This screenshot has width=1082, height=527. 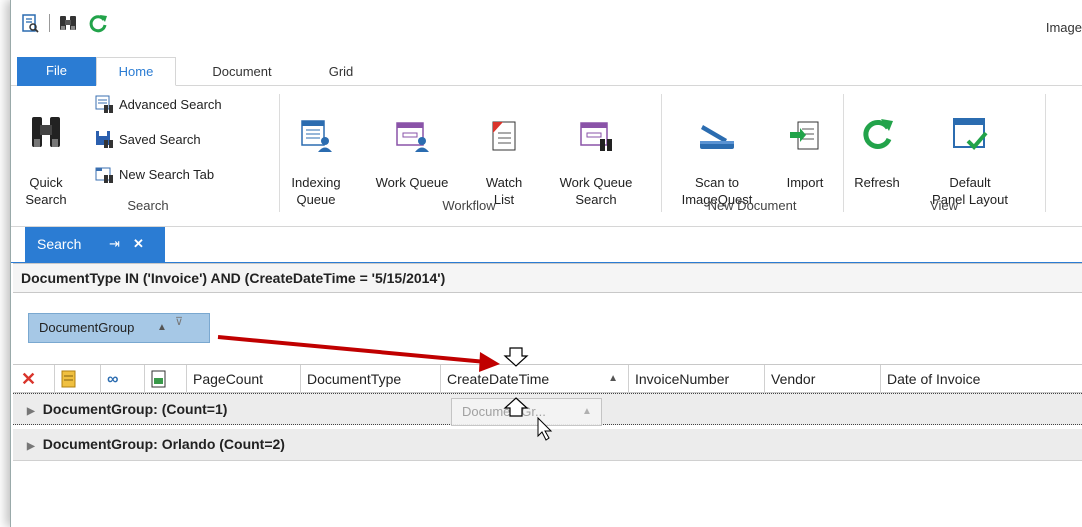 What do you see at coordinates (385, 388) in the screenshot?
I see `drag-annotation-overlay` at bounding box center [385, 388].